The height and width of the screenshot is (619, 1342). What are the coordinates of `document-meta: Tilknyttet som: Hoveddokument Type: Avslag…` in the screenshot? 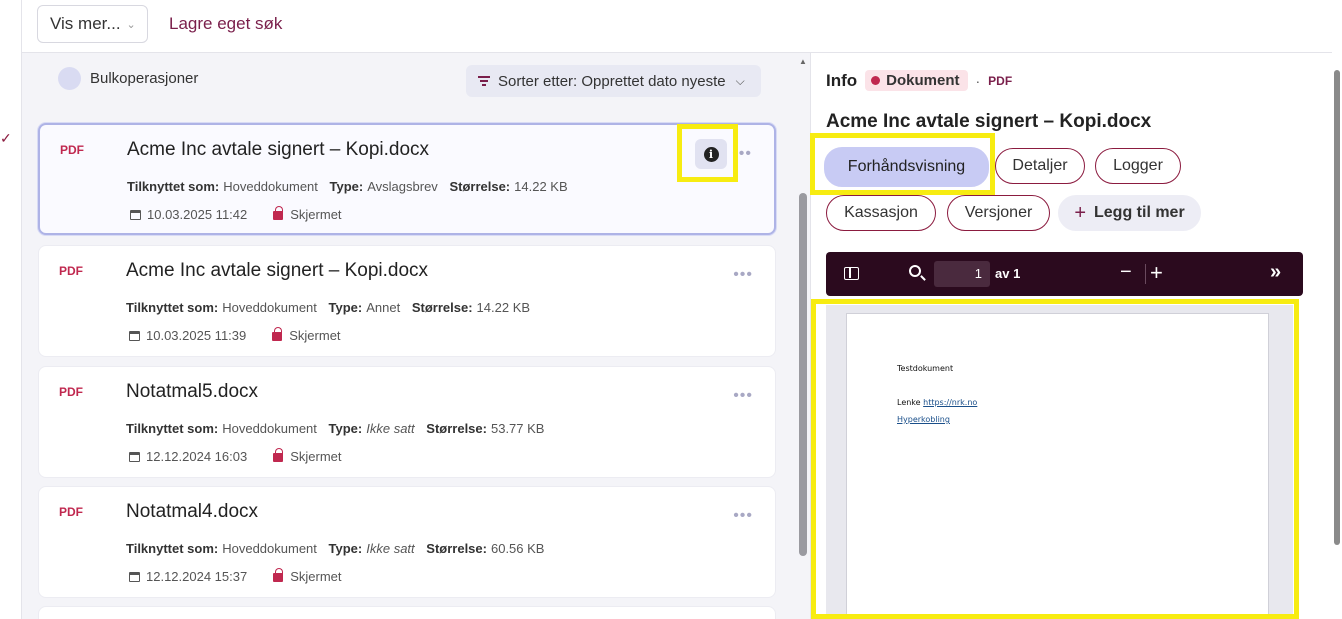 It's located at (351, 186).